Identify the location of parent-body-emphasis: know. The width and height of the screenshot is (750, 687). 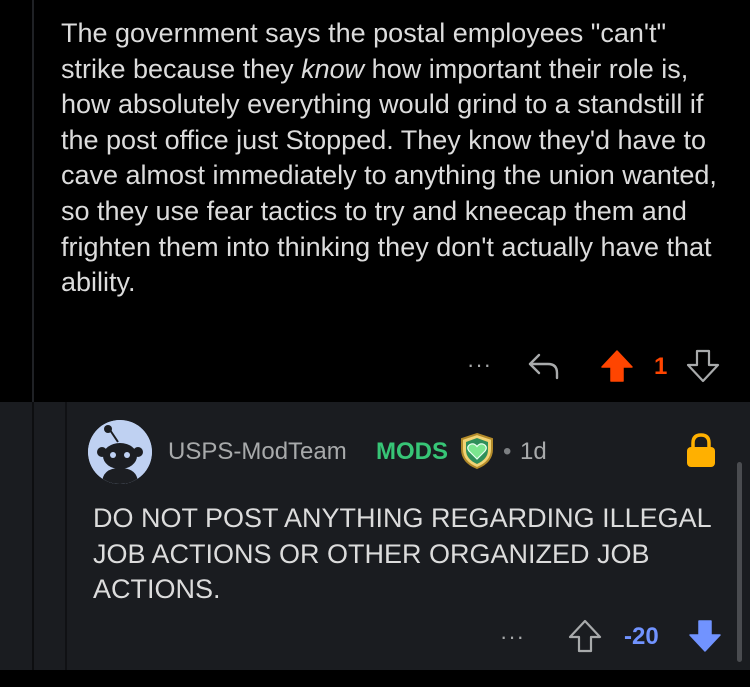
(333, 68).